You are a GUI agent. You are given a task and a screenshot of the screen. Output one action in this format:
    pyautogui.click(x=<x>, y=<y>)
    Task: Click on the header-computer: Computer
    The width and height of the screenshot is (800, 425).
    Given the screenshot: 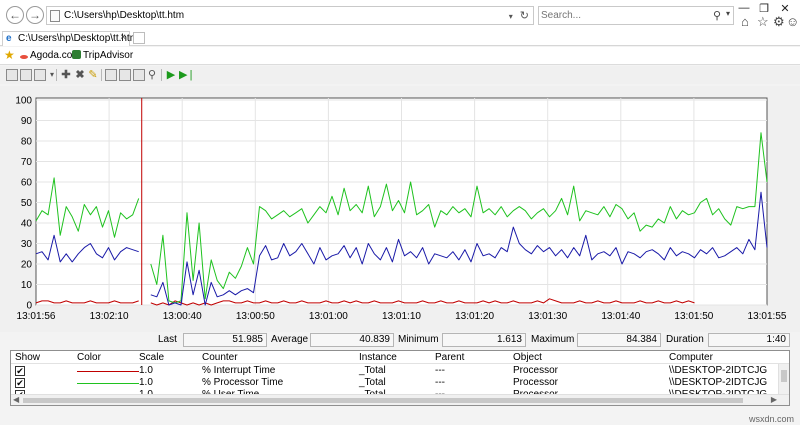 What is the action you would take?
    pyautogui.click(x=691, y=357)
    